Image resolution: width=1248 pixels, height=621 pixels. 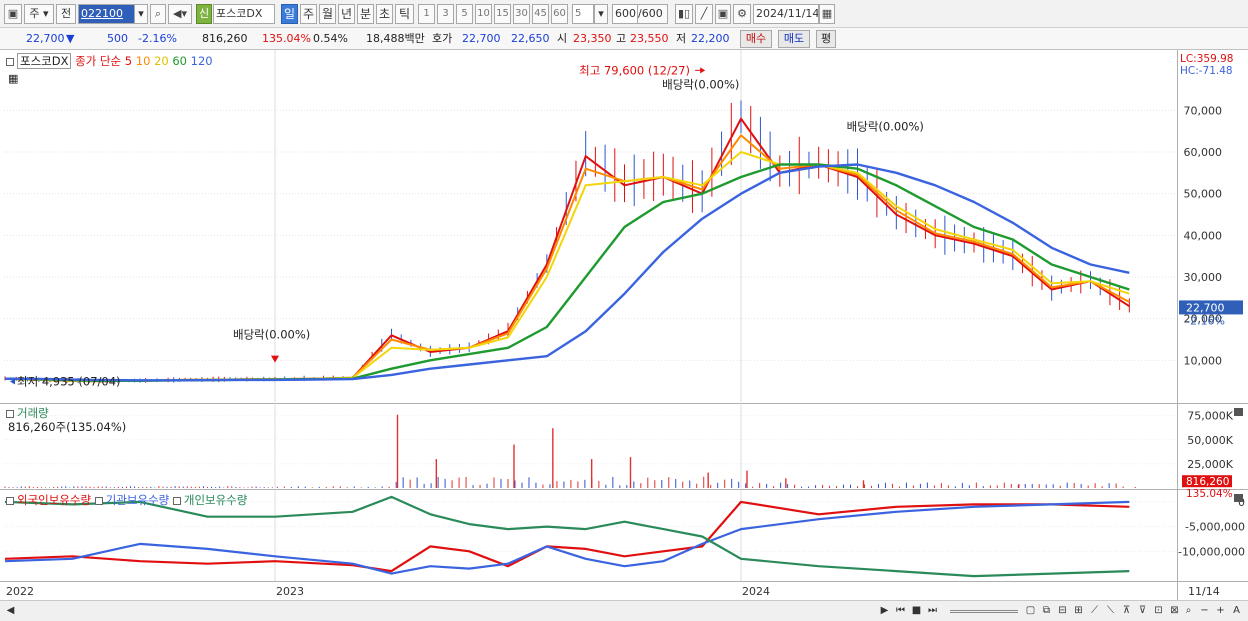 What do you see at coordinates (1078, 611) in the screenshot?
I see `tool-icon: ⊞` at bounding box center [1078, 611].